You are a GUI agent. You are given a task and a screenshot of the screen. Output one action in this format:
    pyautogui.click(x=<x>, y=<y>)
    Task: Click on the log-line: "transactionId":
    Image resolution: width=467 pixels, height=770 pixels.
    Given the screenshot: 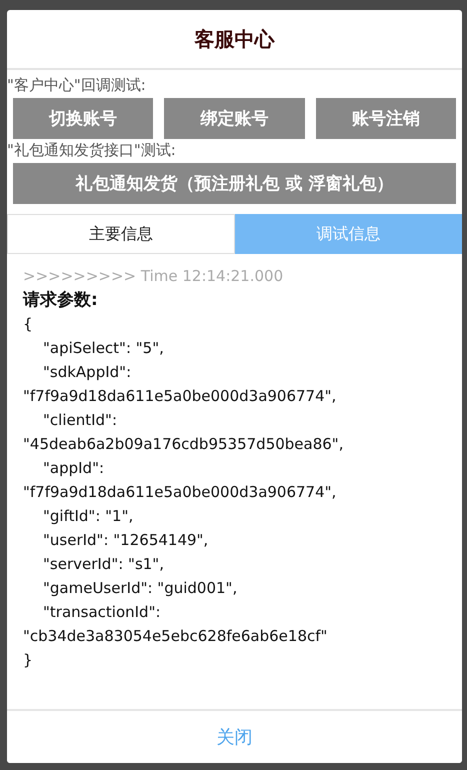 What is the action you would take?
    pyautogui.click(x=102, y=612)
    